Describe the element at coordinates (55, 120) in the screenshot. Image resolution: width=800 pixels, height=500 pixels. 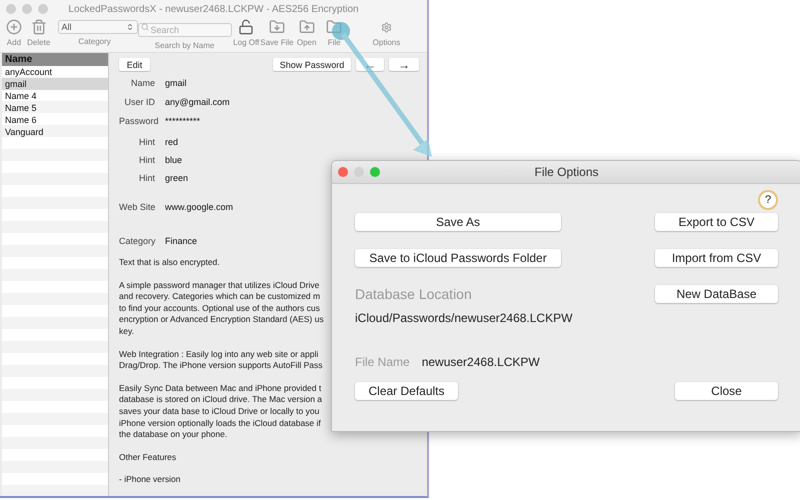
I see `list-item: Name 6` at that location.